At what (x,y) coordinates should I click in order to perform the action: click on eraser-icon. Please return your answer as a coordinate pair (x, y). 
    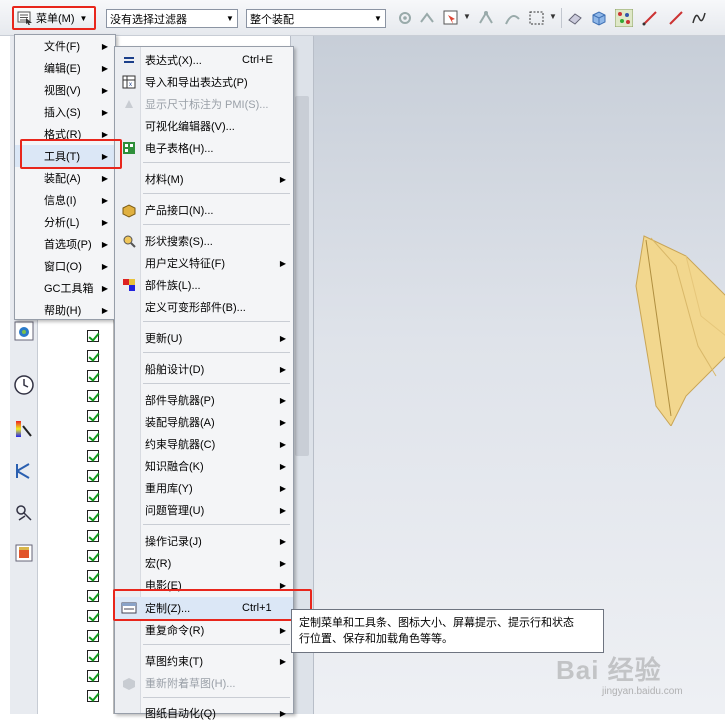
    Looking at the image, I should click on (575, 18).